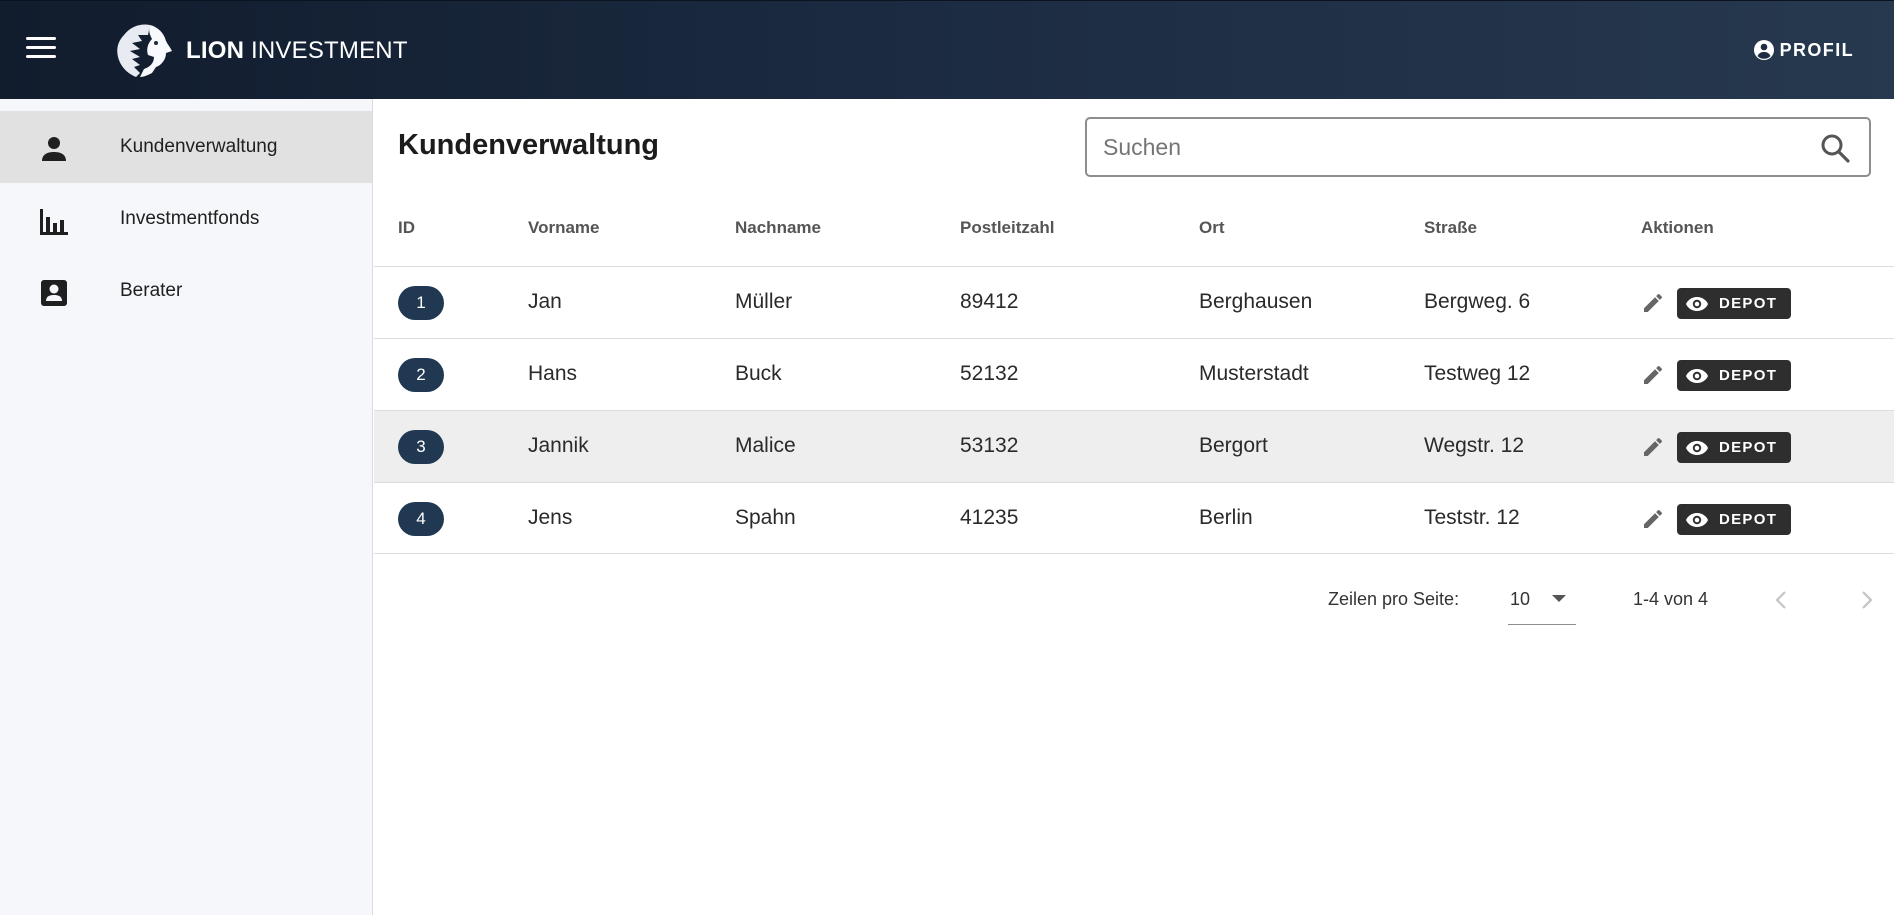 This screenshot has height=915, width=1894. Describe the element at coordinates (1542, 602) in the screenshot. I see `rows-per-page-select: 10` at that location.